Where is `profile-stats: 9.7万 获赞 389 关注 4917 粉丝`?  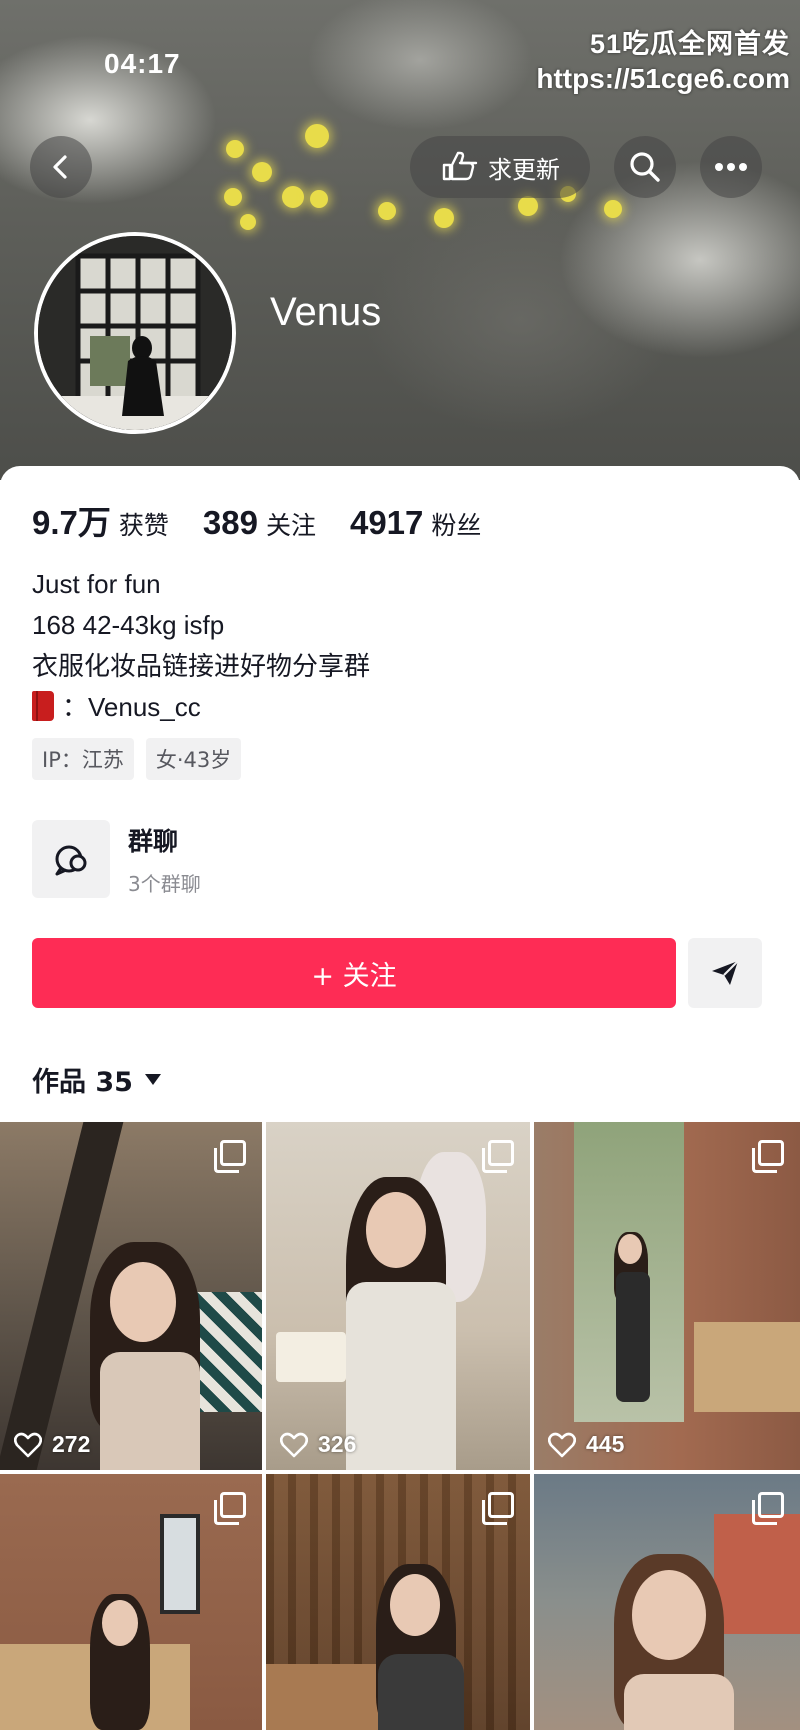
profile-stats: 9.7万 获赞 389 关注 4917 粉丝 is located at coordinates (273, 520).